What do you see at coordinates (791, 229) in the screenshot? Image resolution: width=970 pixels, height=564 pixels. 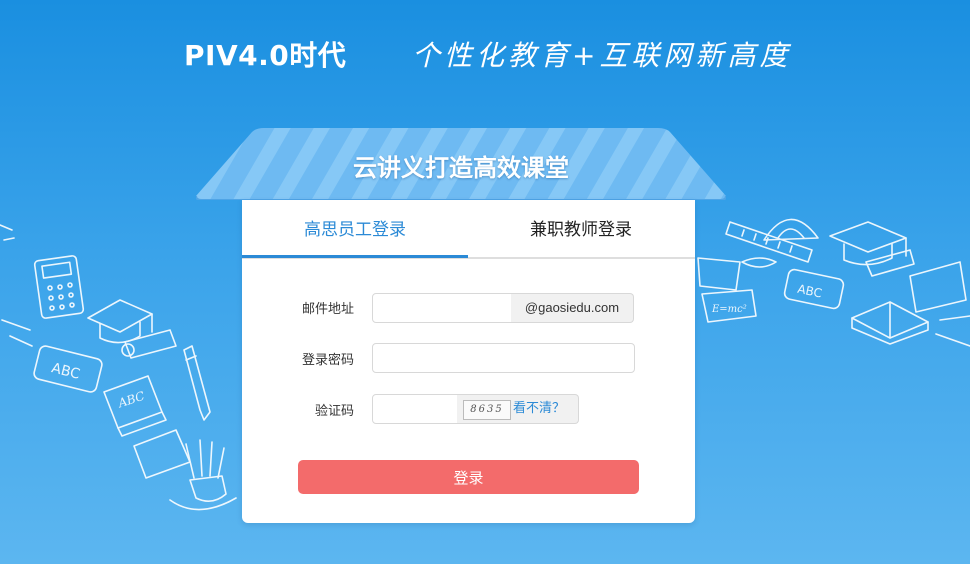 I see `protractor-icon` at bounding box center [791, 229].